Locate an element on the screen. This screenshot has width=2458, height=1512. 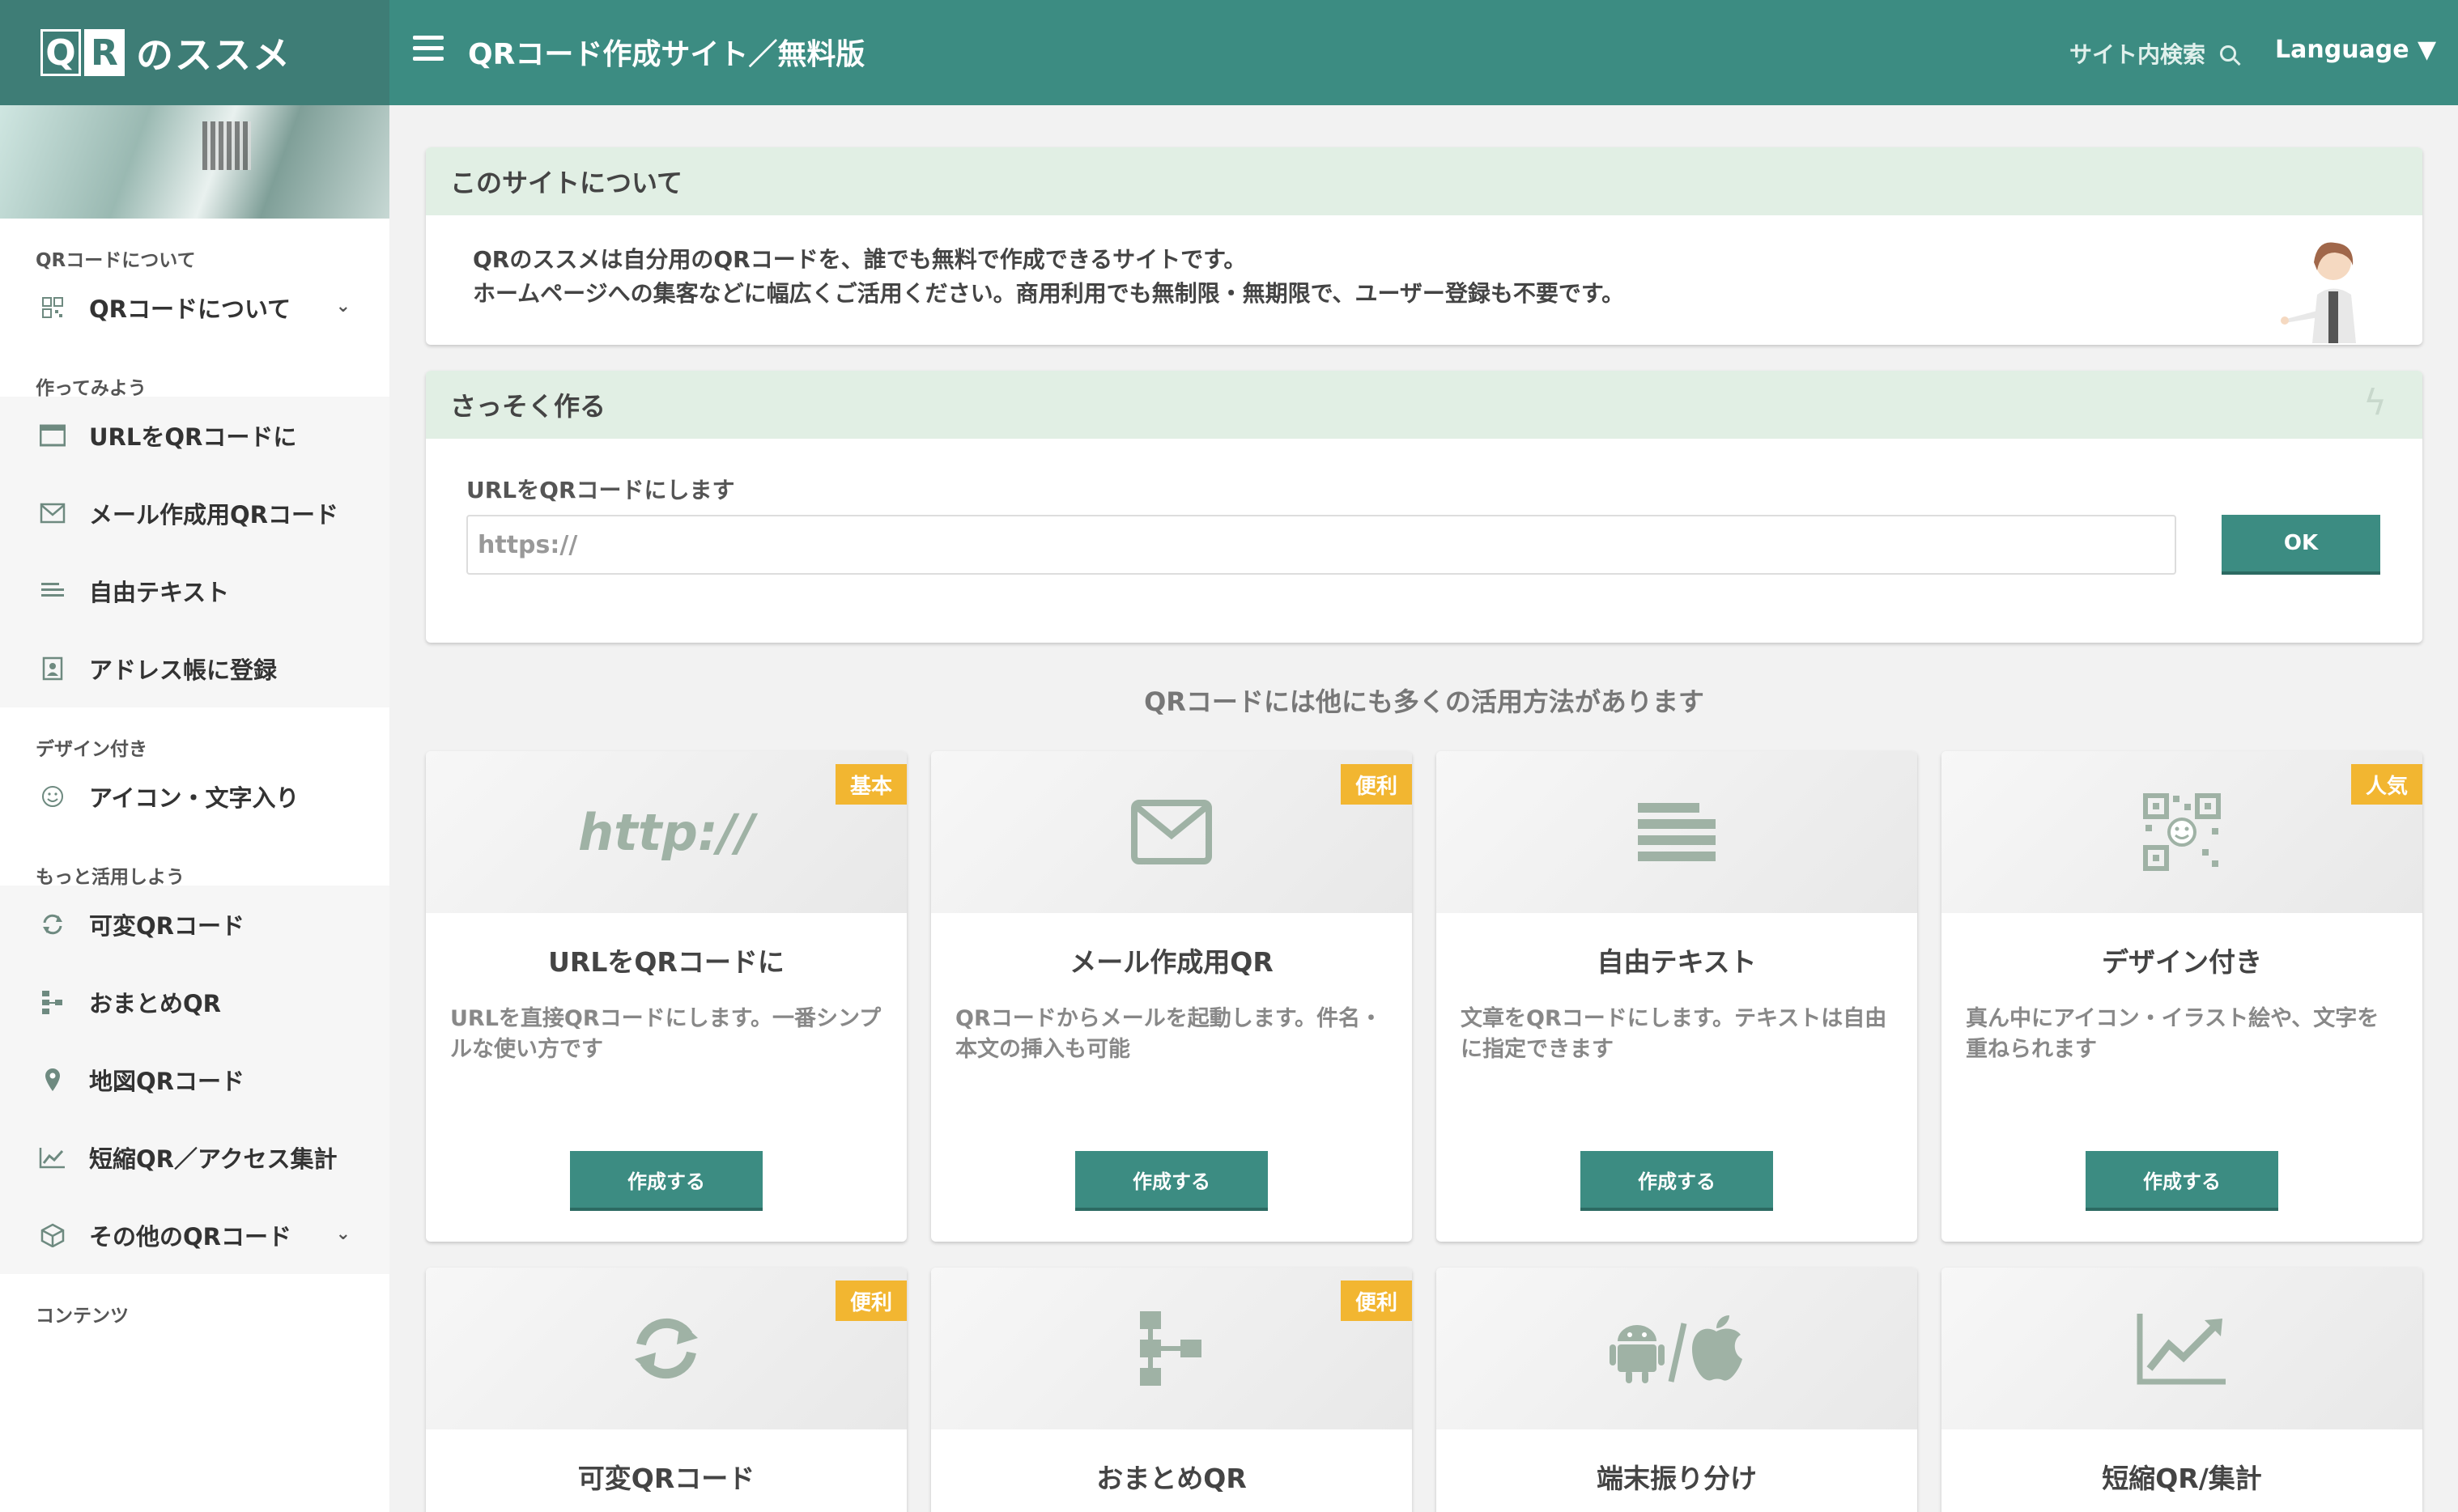
sidebar-item-label: QRコードについて is located at coordinates (190, 309).